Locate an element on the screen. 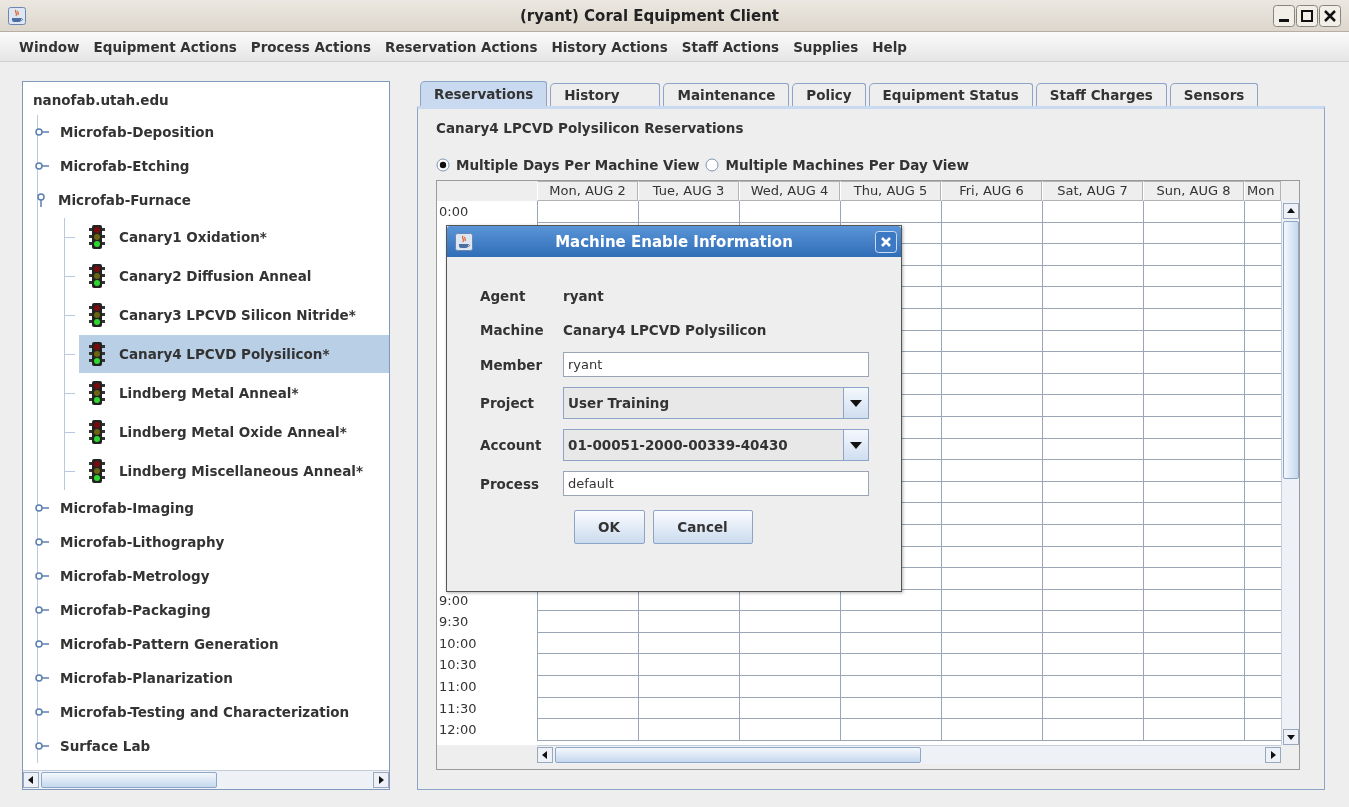  tab: History is located at coordinates (605, 94).